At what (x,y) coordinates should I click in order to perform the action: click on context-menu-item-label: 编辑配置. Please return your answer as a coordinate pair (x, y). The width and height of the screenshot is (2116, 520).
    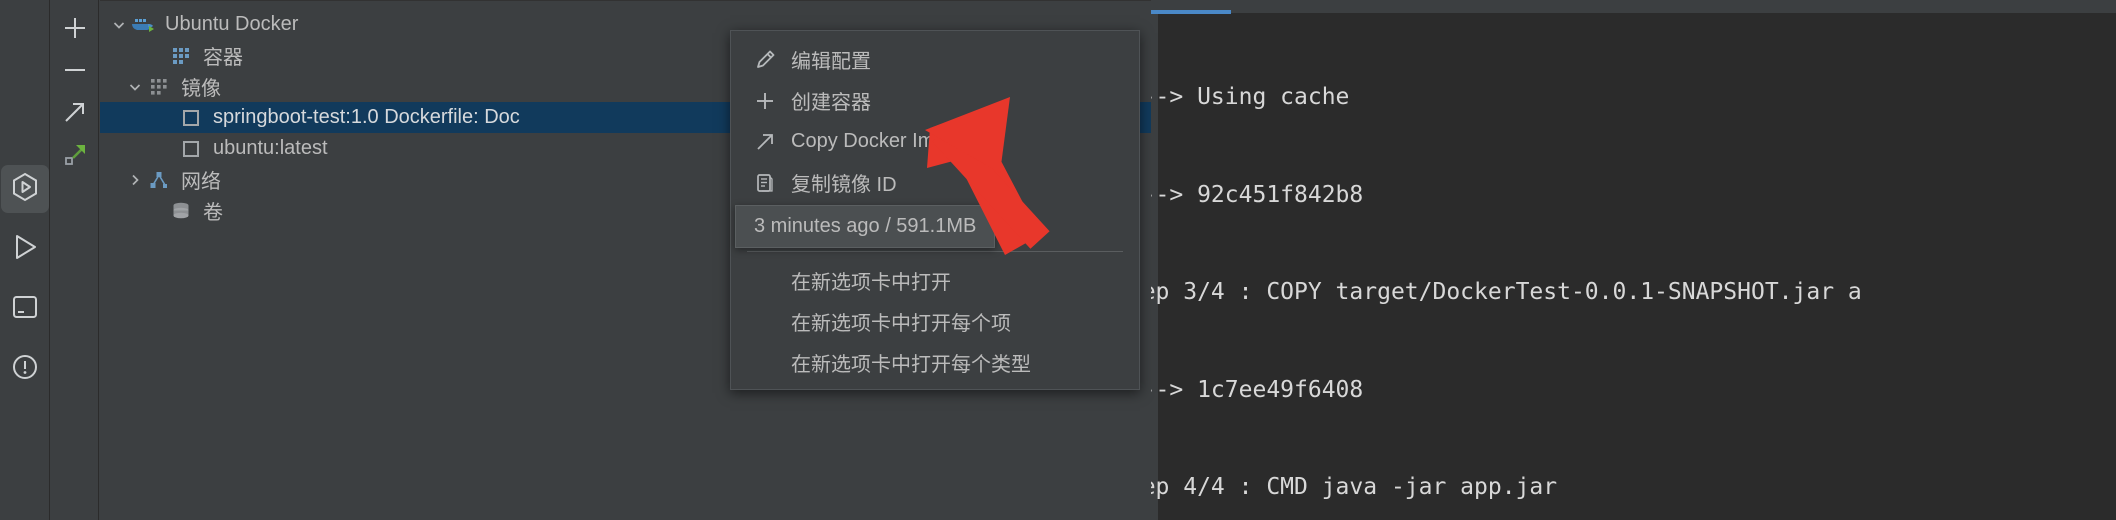
    Looking at the image, I should click on (831, 62).